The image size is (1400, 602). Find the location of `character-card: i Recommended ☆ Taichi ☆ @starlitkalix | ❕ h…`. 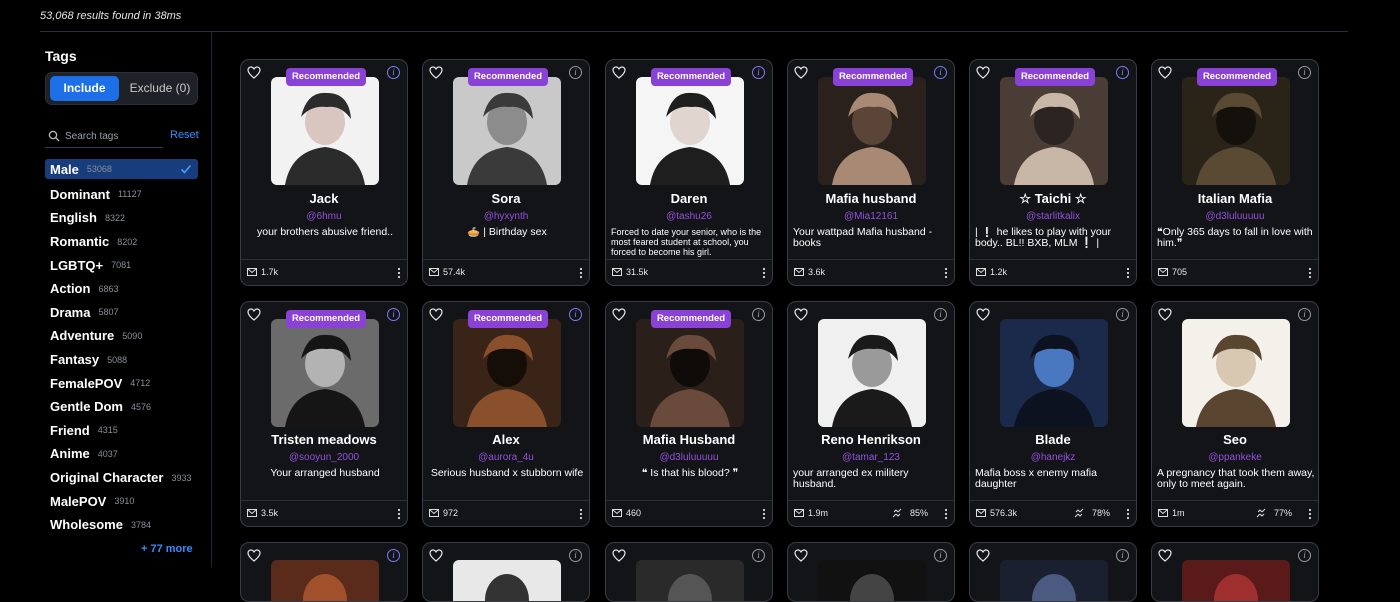

character-card: i Recommended ☆ Taichi ☆ @starlitkalix | ❕ h… is located at coordinates (1053, 172).